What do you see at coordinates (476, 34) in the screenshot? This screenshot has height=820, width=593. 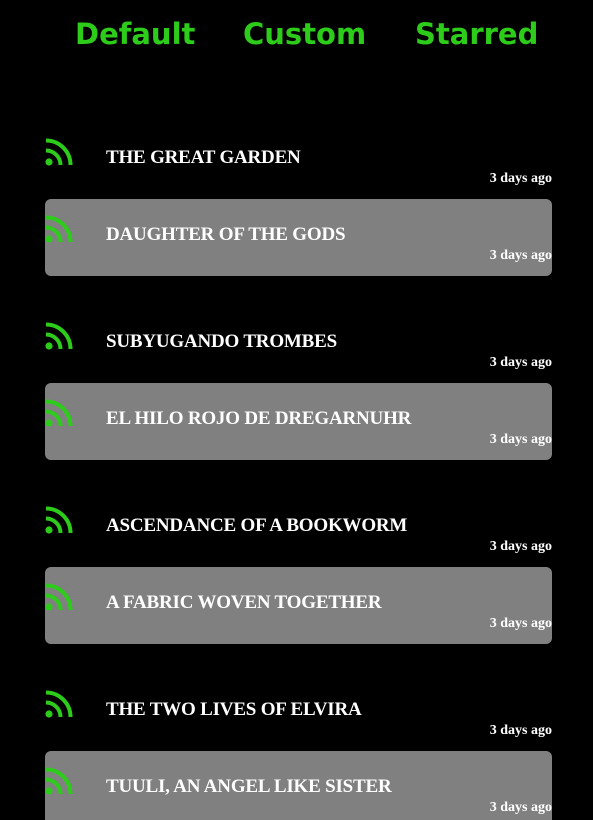 I see `tab-starred: Starred` at bounding box center [476, 34].